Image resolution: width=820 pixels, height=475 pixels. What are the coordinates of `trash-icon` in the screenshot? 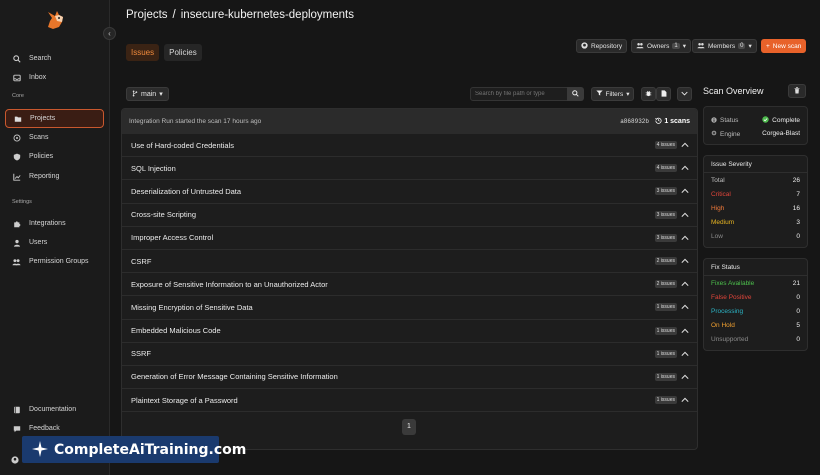 It's located at (797, 91).